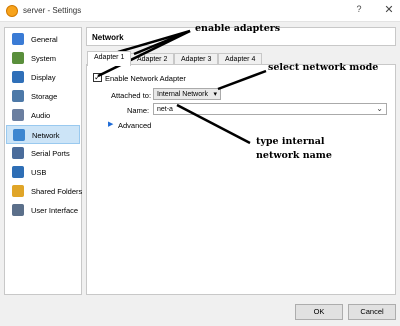 The height and width of the screenshot is (326, 400). I want to click on sidebar-item-label: General, so click(44, 39).